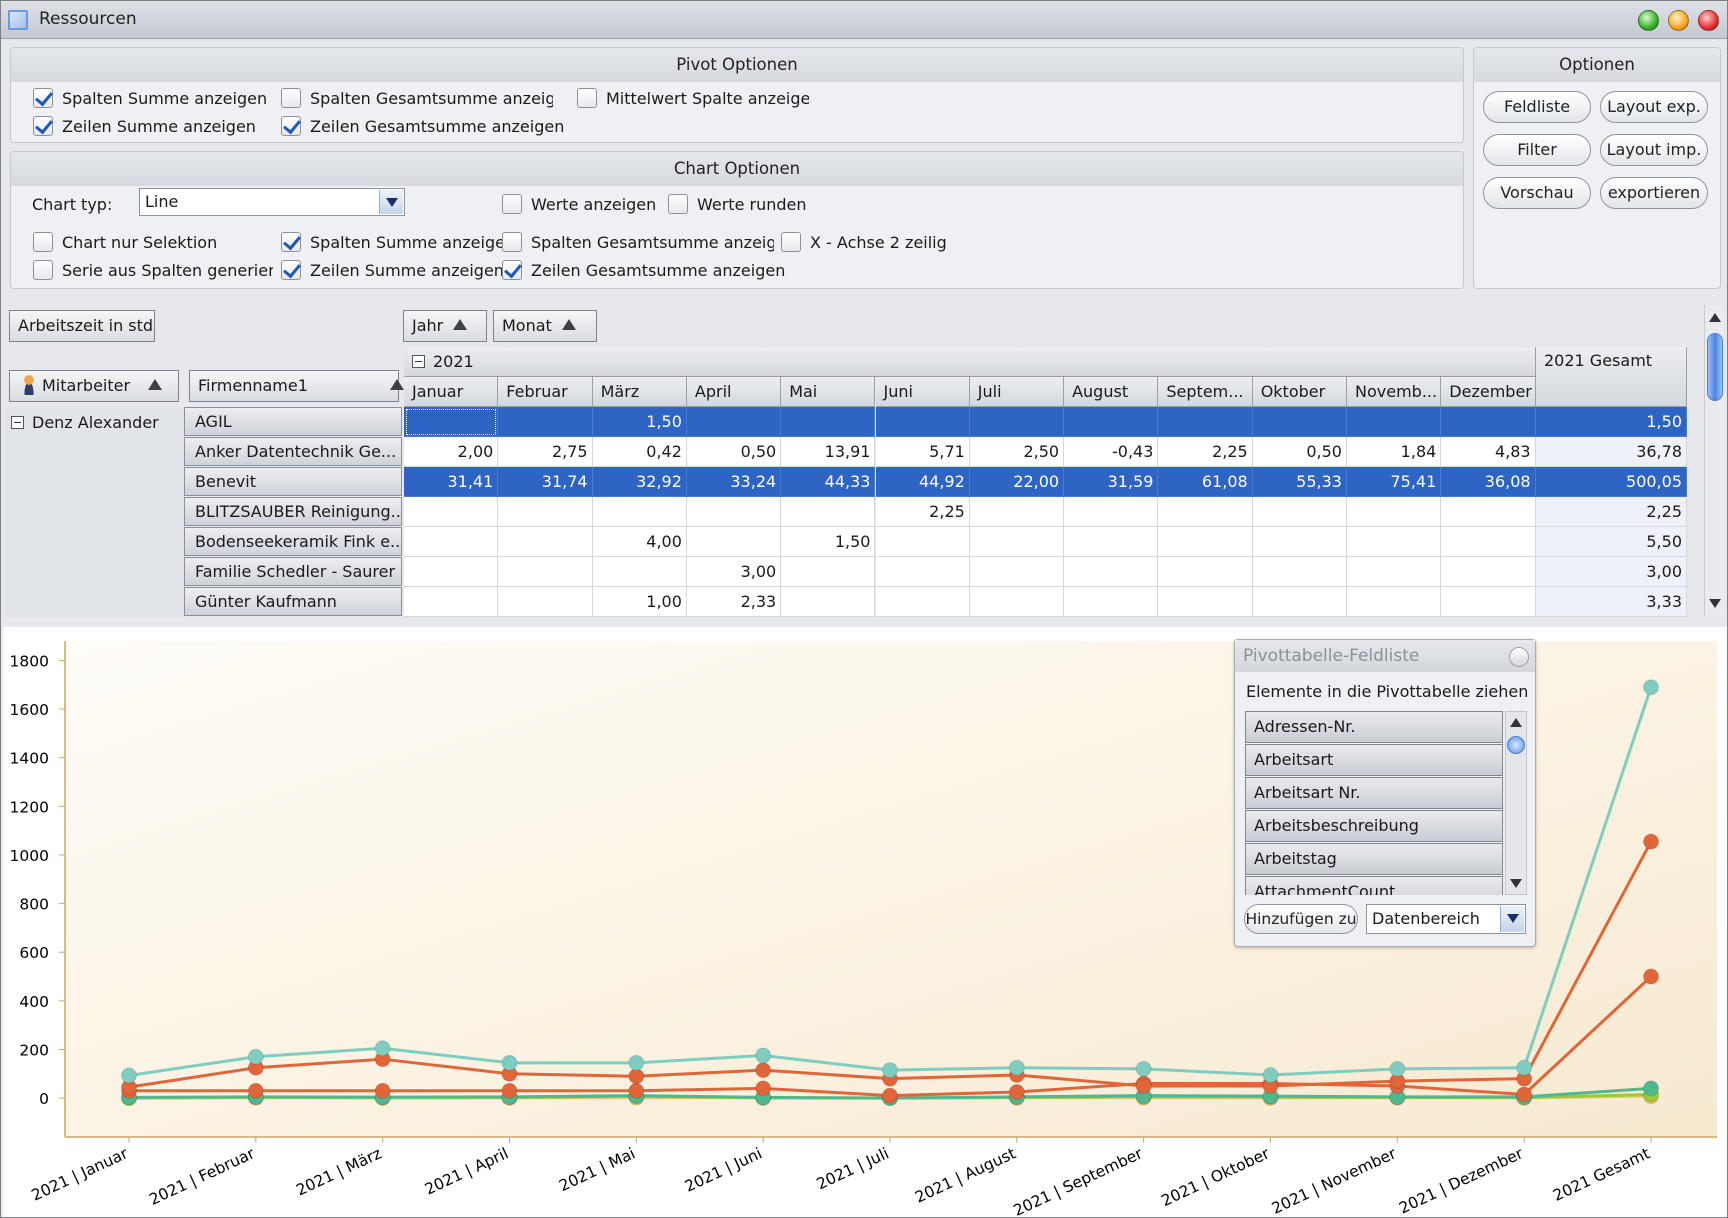  Describe the element at coordinates (639, 602) in the screenshot. I see `value-cell: 1,00` at that location.